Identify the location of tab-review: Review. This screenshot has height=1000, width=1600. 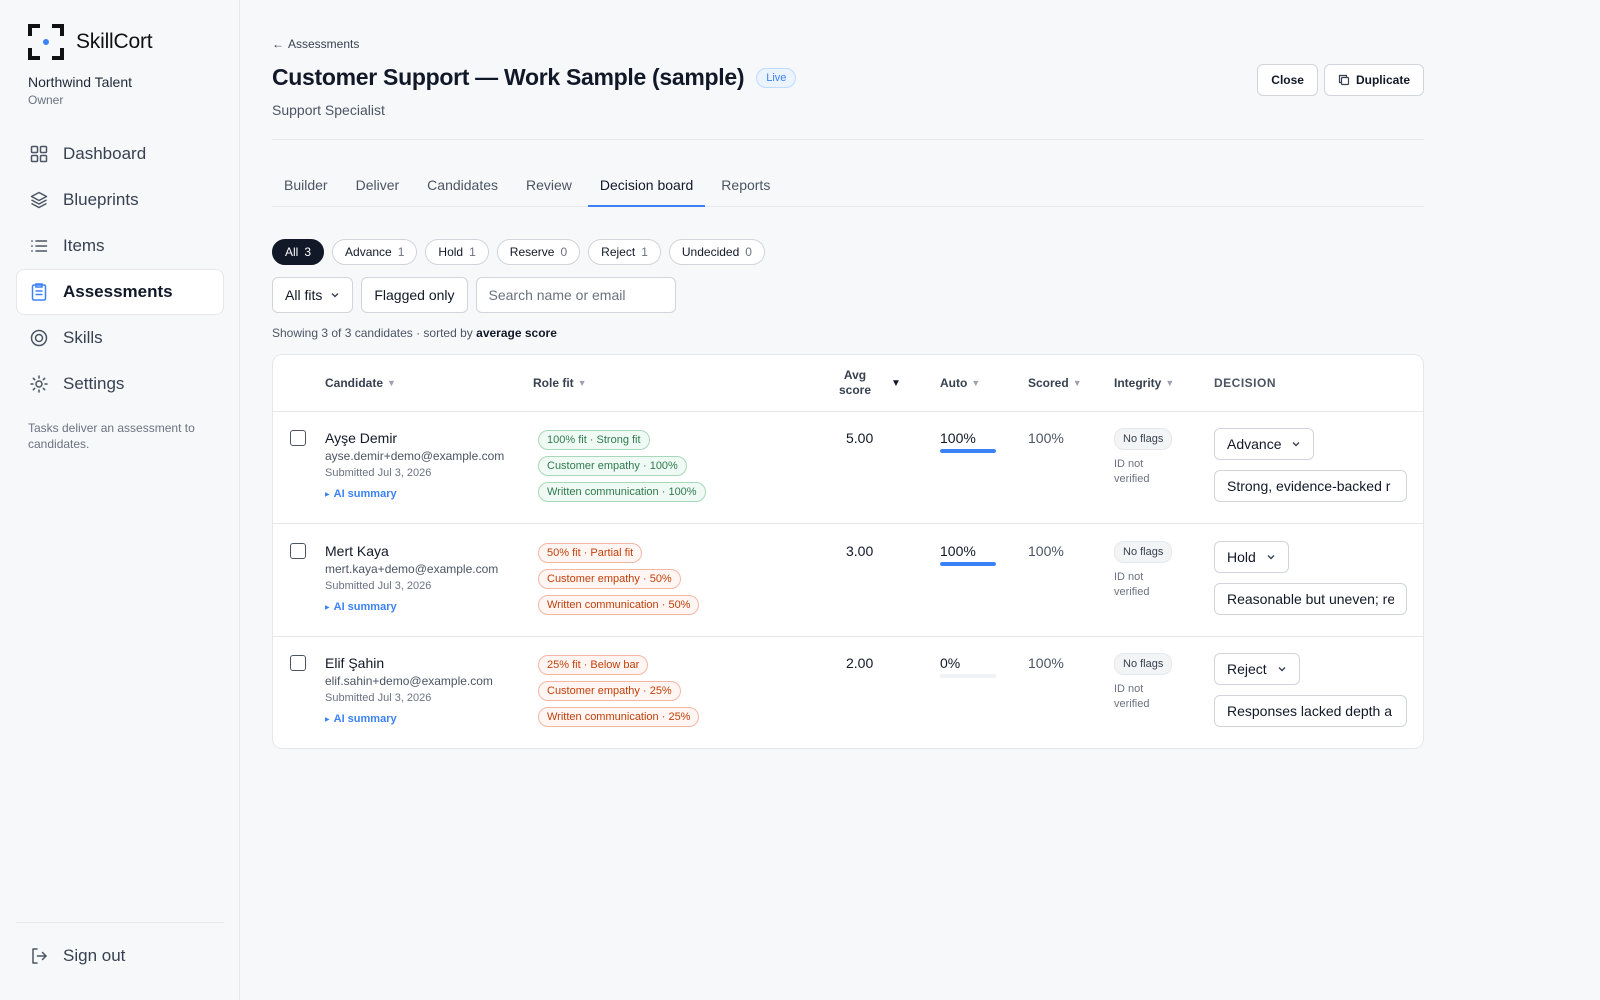
(549, 187).